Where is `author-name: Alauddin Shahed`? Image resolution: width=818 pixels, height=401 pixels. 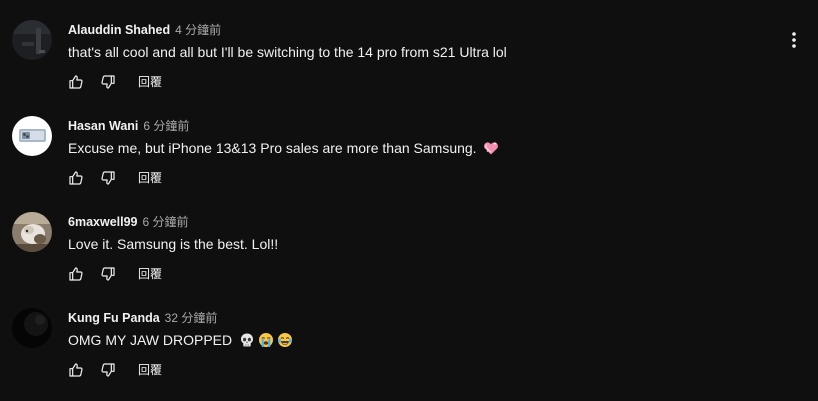 author-name: Alauddin Shahed is located at coordinates (119, 30).